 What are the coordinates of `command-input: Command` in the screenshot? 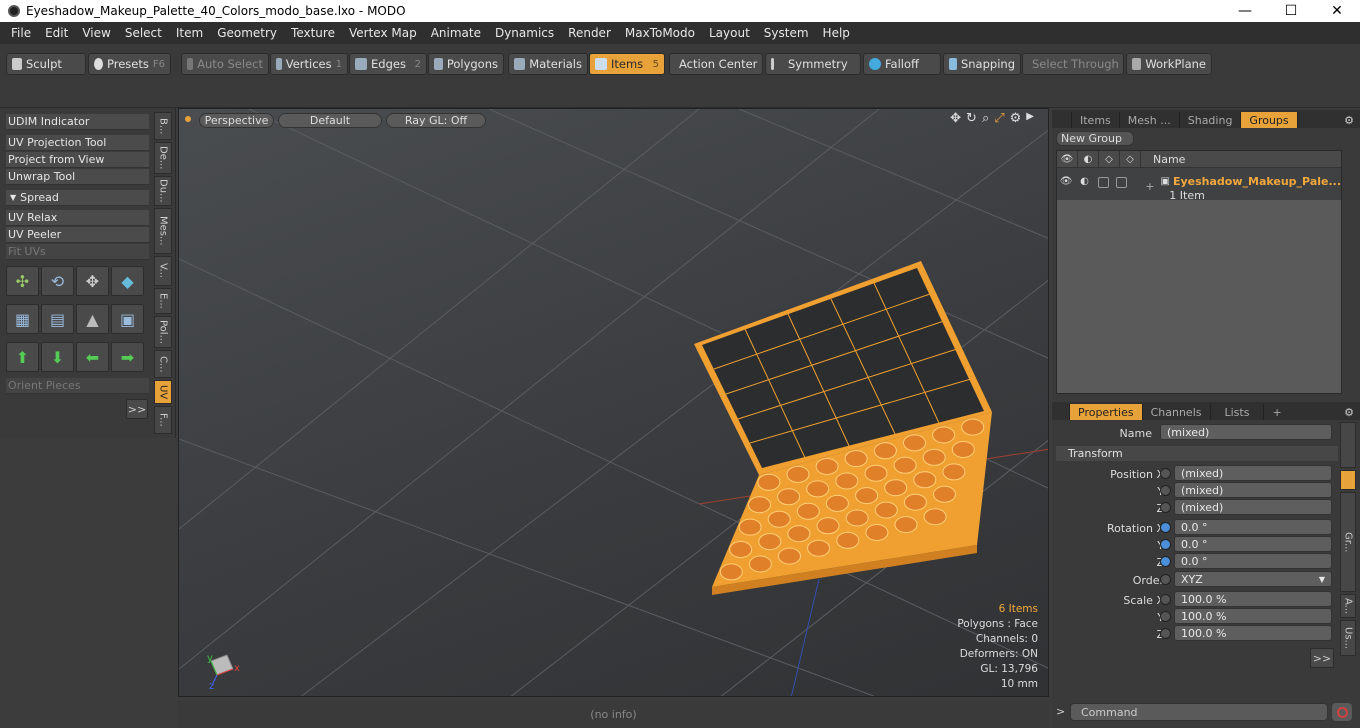 It's located at (1199, 712).